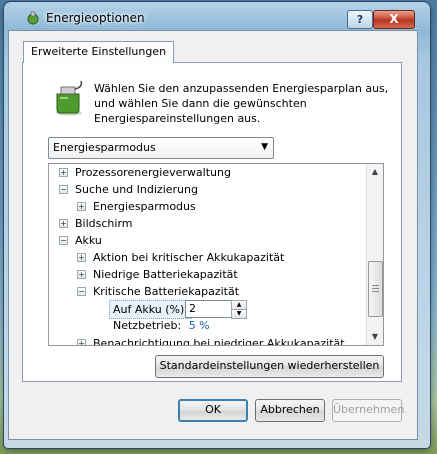  What do you see at coordinates (239, 314) in the screenshot?
I see `spin-down-arrow-icon: ▼` at bounding box center [239, 314].